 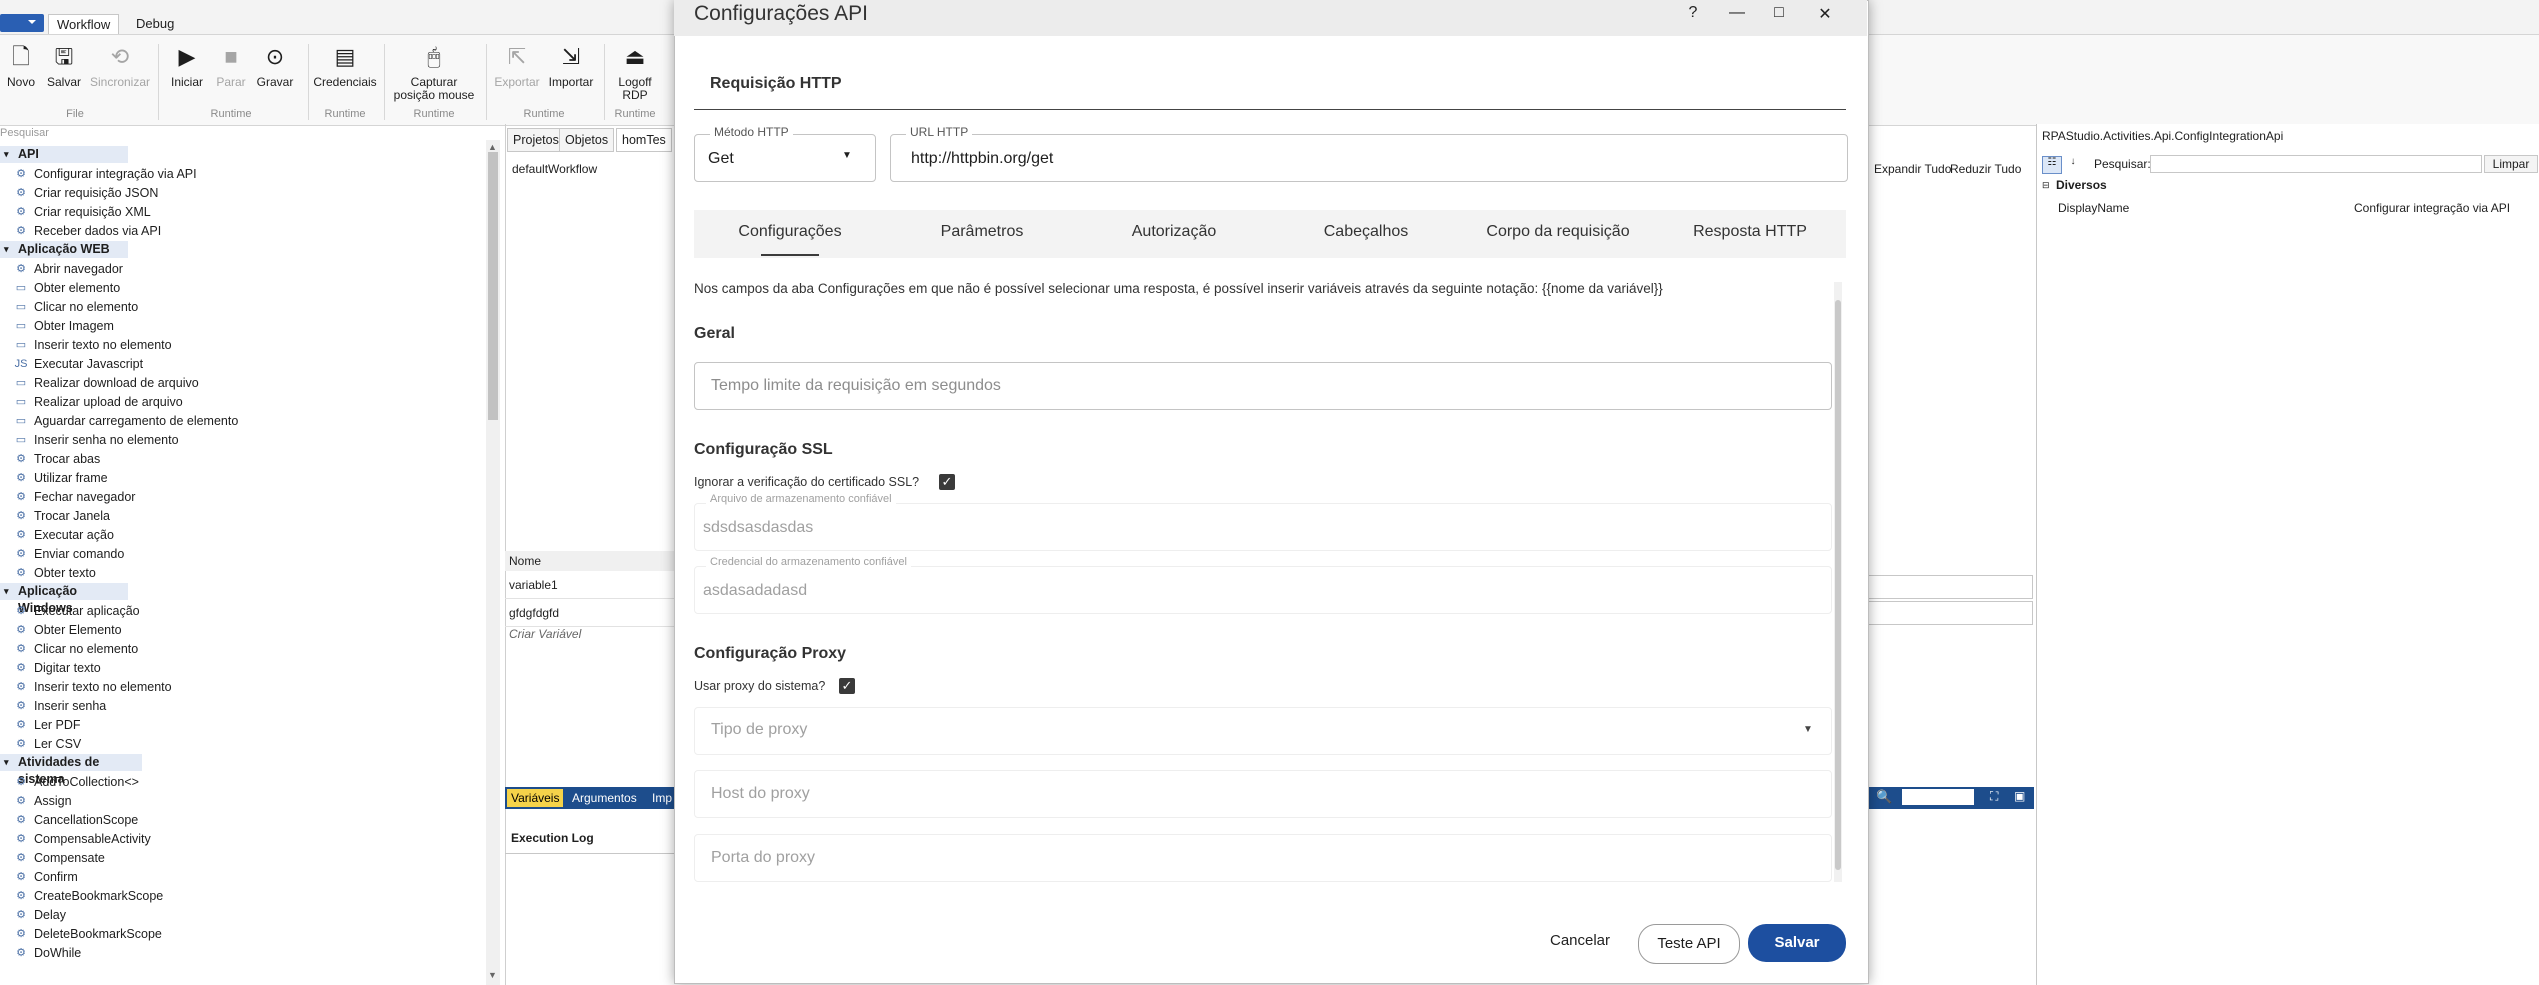 I want to click on toolbox-activity: ▭ Obter elemento, so click(x=68, y=288).